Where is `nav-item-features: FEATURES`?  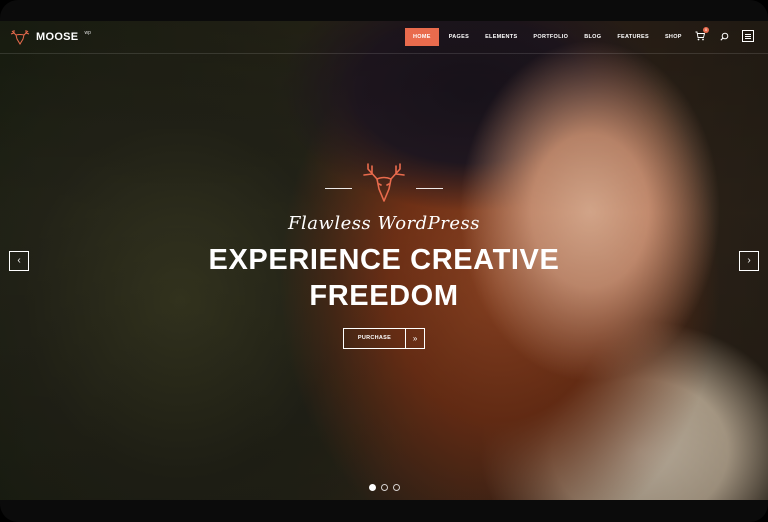
nav-item-features: FEATURES is located at coordinates (633, 37).